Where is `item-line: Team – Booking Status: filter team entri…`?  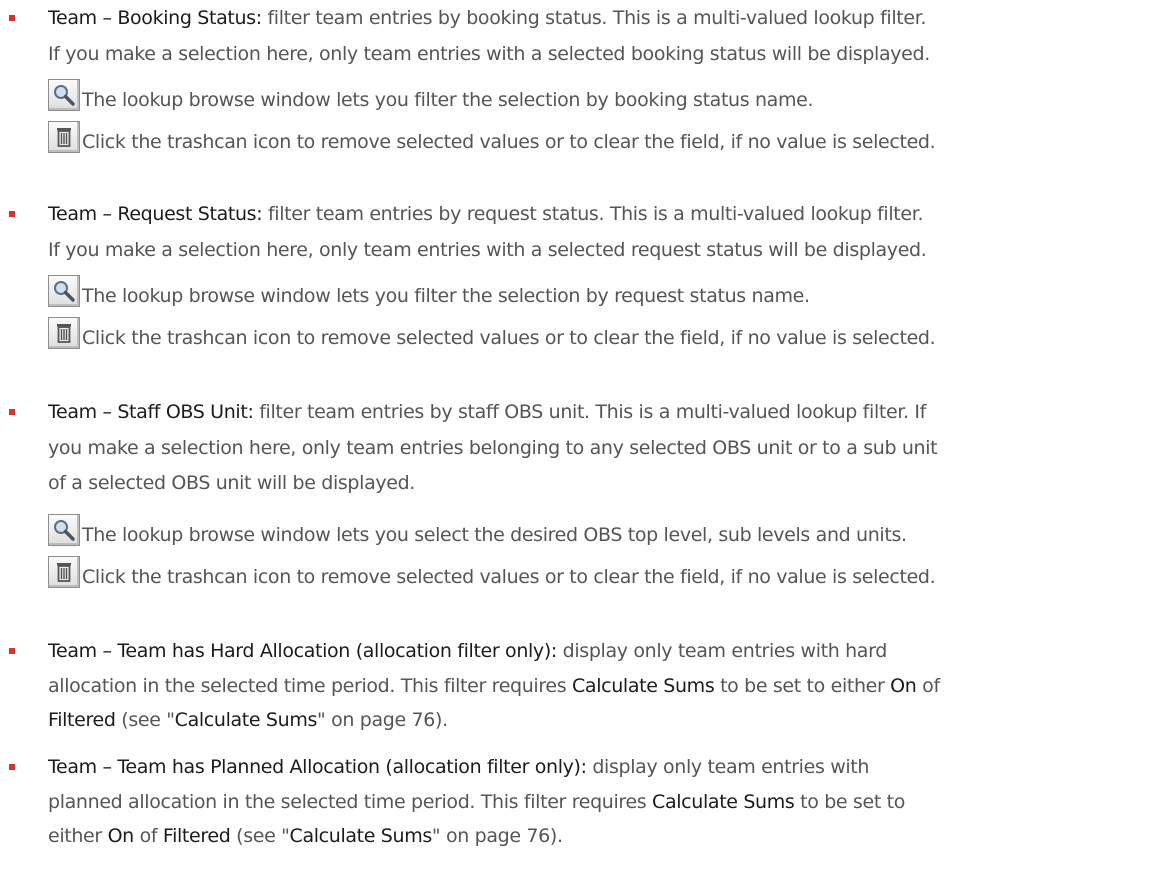 item-line: Team – Booking Status: filter team entri… is located at coordinates (487, 18).